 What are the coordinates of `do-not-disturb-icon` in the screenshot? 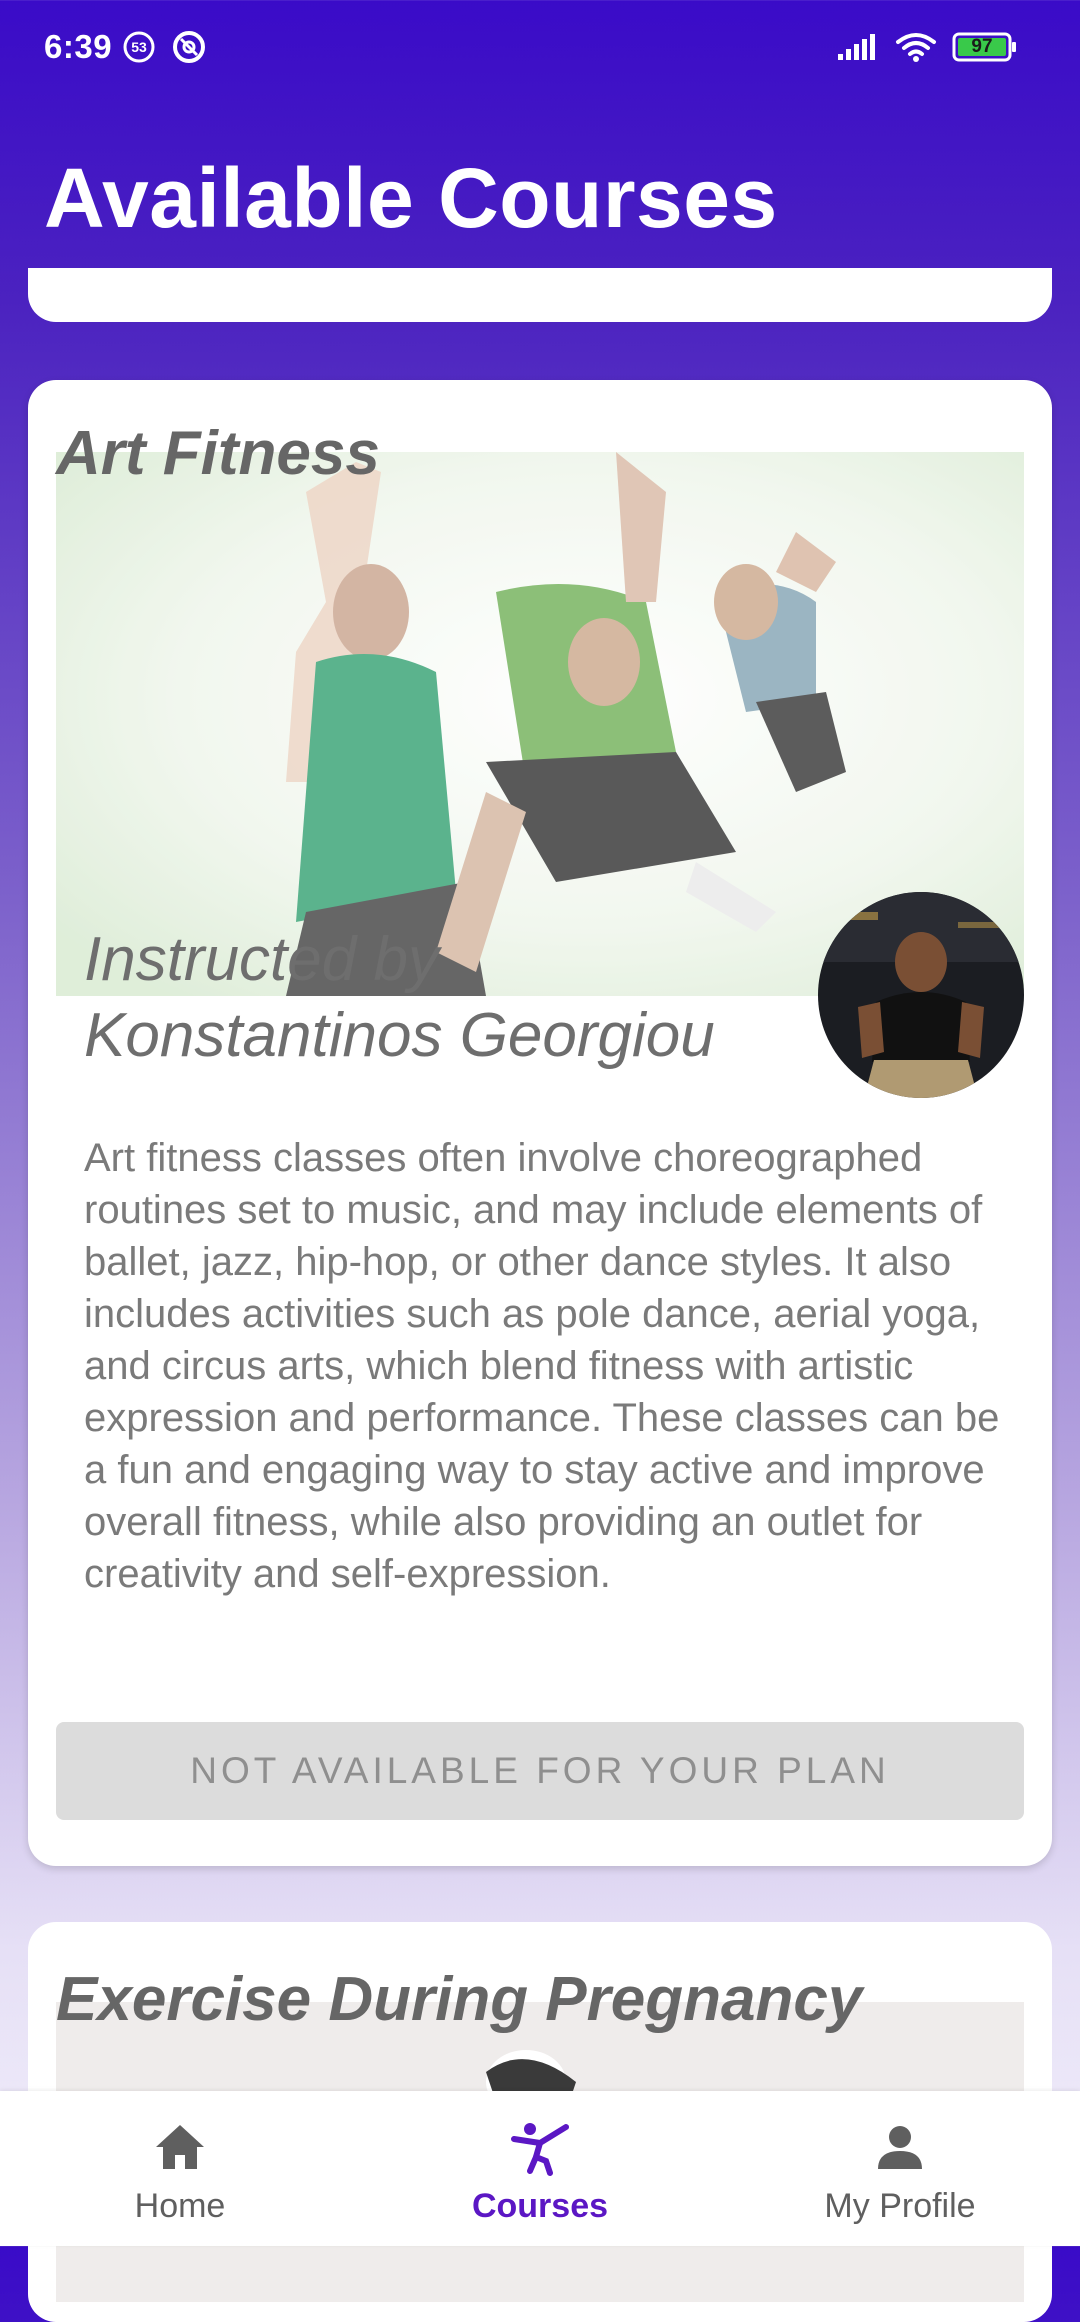 It's located at (189, 47).